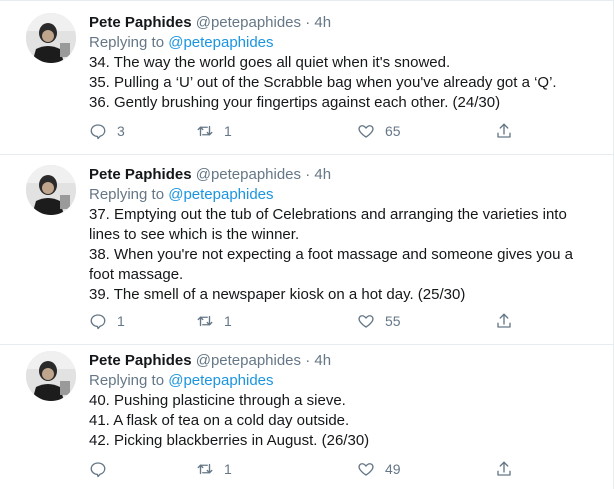 This screenshot has width=614, height=489. What do you see at coordinates (107, 321) in the screenshot?
I see `reply-button: 1` at bounding box center [107, 321].